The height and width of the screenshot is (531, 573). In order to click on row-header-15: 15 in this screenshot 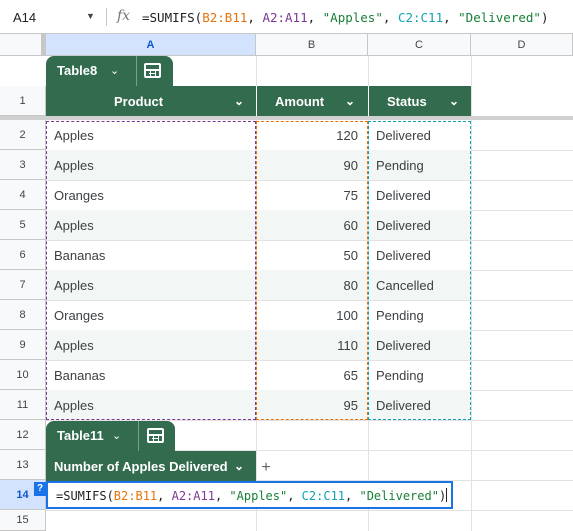, I will do `click(23, 520)`.